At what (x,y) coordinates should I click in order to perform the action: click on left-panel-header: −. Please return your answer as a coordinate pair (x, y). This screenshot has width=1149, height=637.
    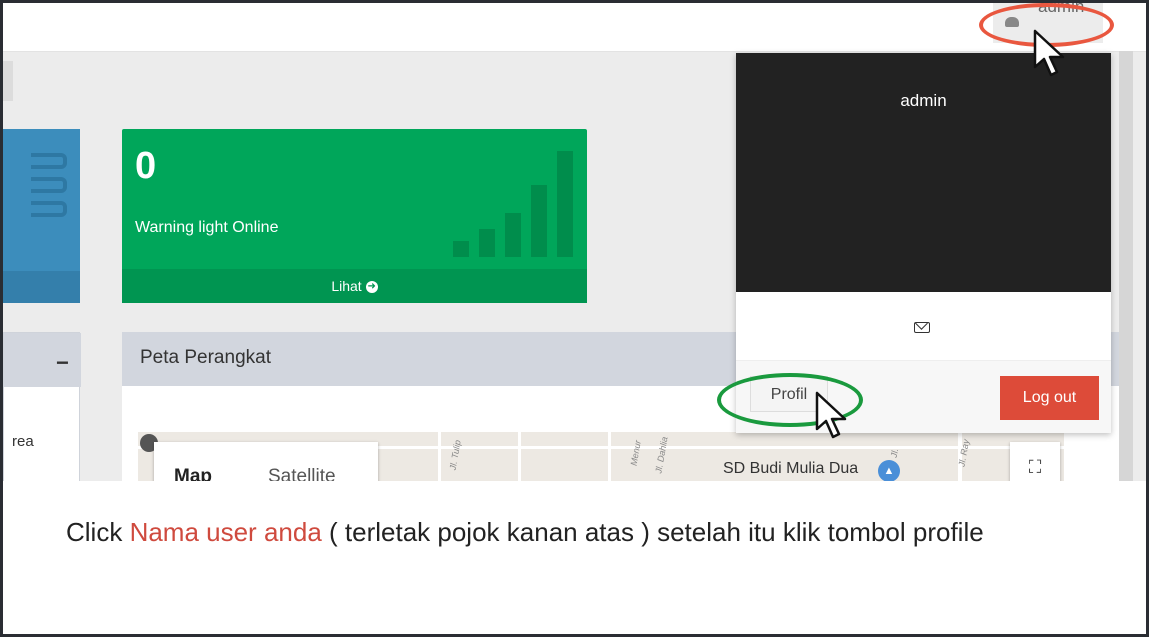
    Looking at the image, I should click on (42, 360).